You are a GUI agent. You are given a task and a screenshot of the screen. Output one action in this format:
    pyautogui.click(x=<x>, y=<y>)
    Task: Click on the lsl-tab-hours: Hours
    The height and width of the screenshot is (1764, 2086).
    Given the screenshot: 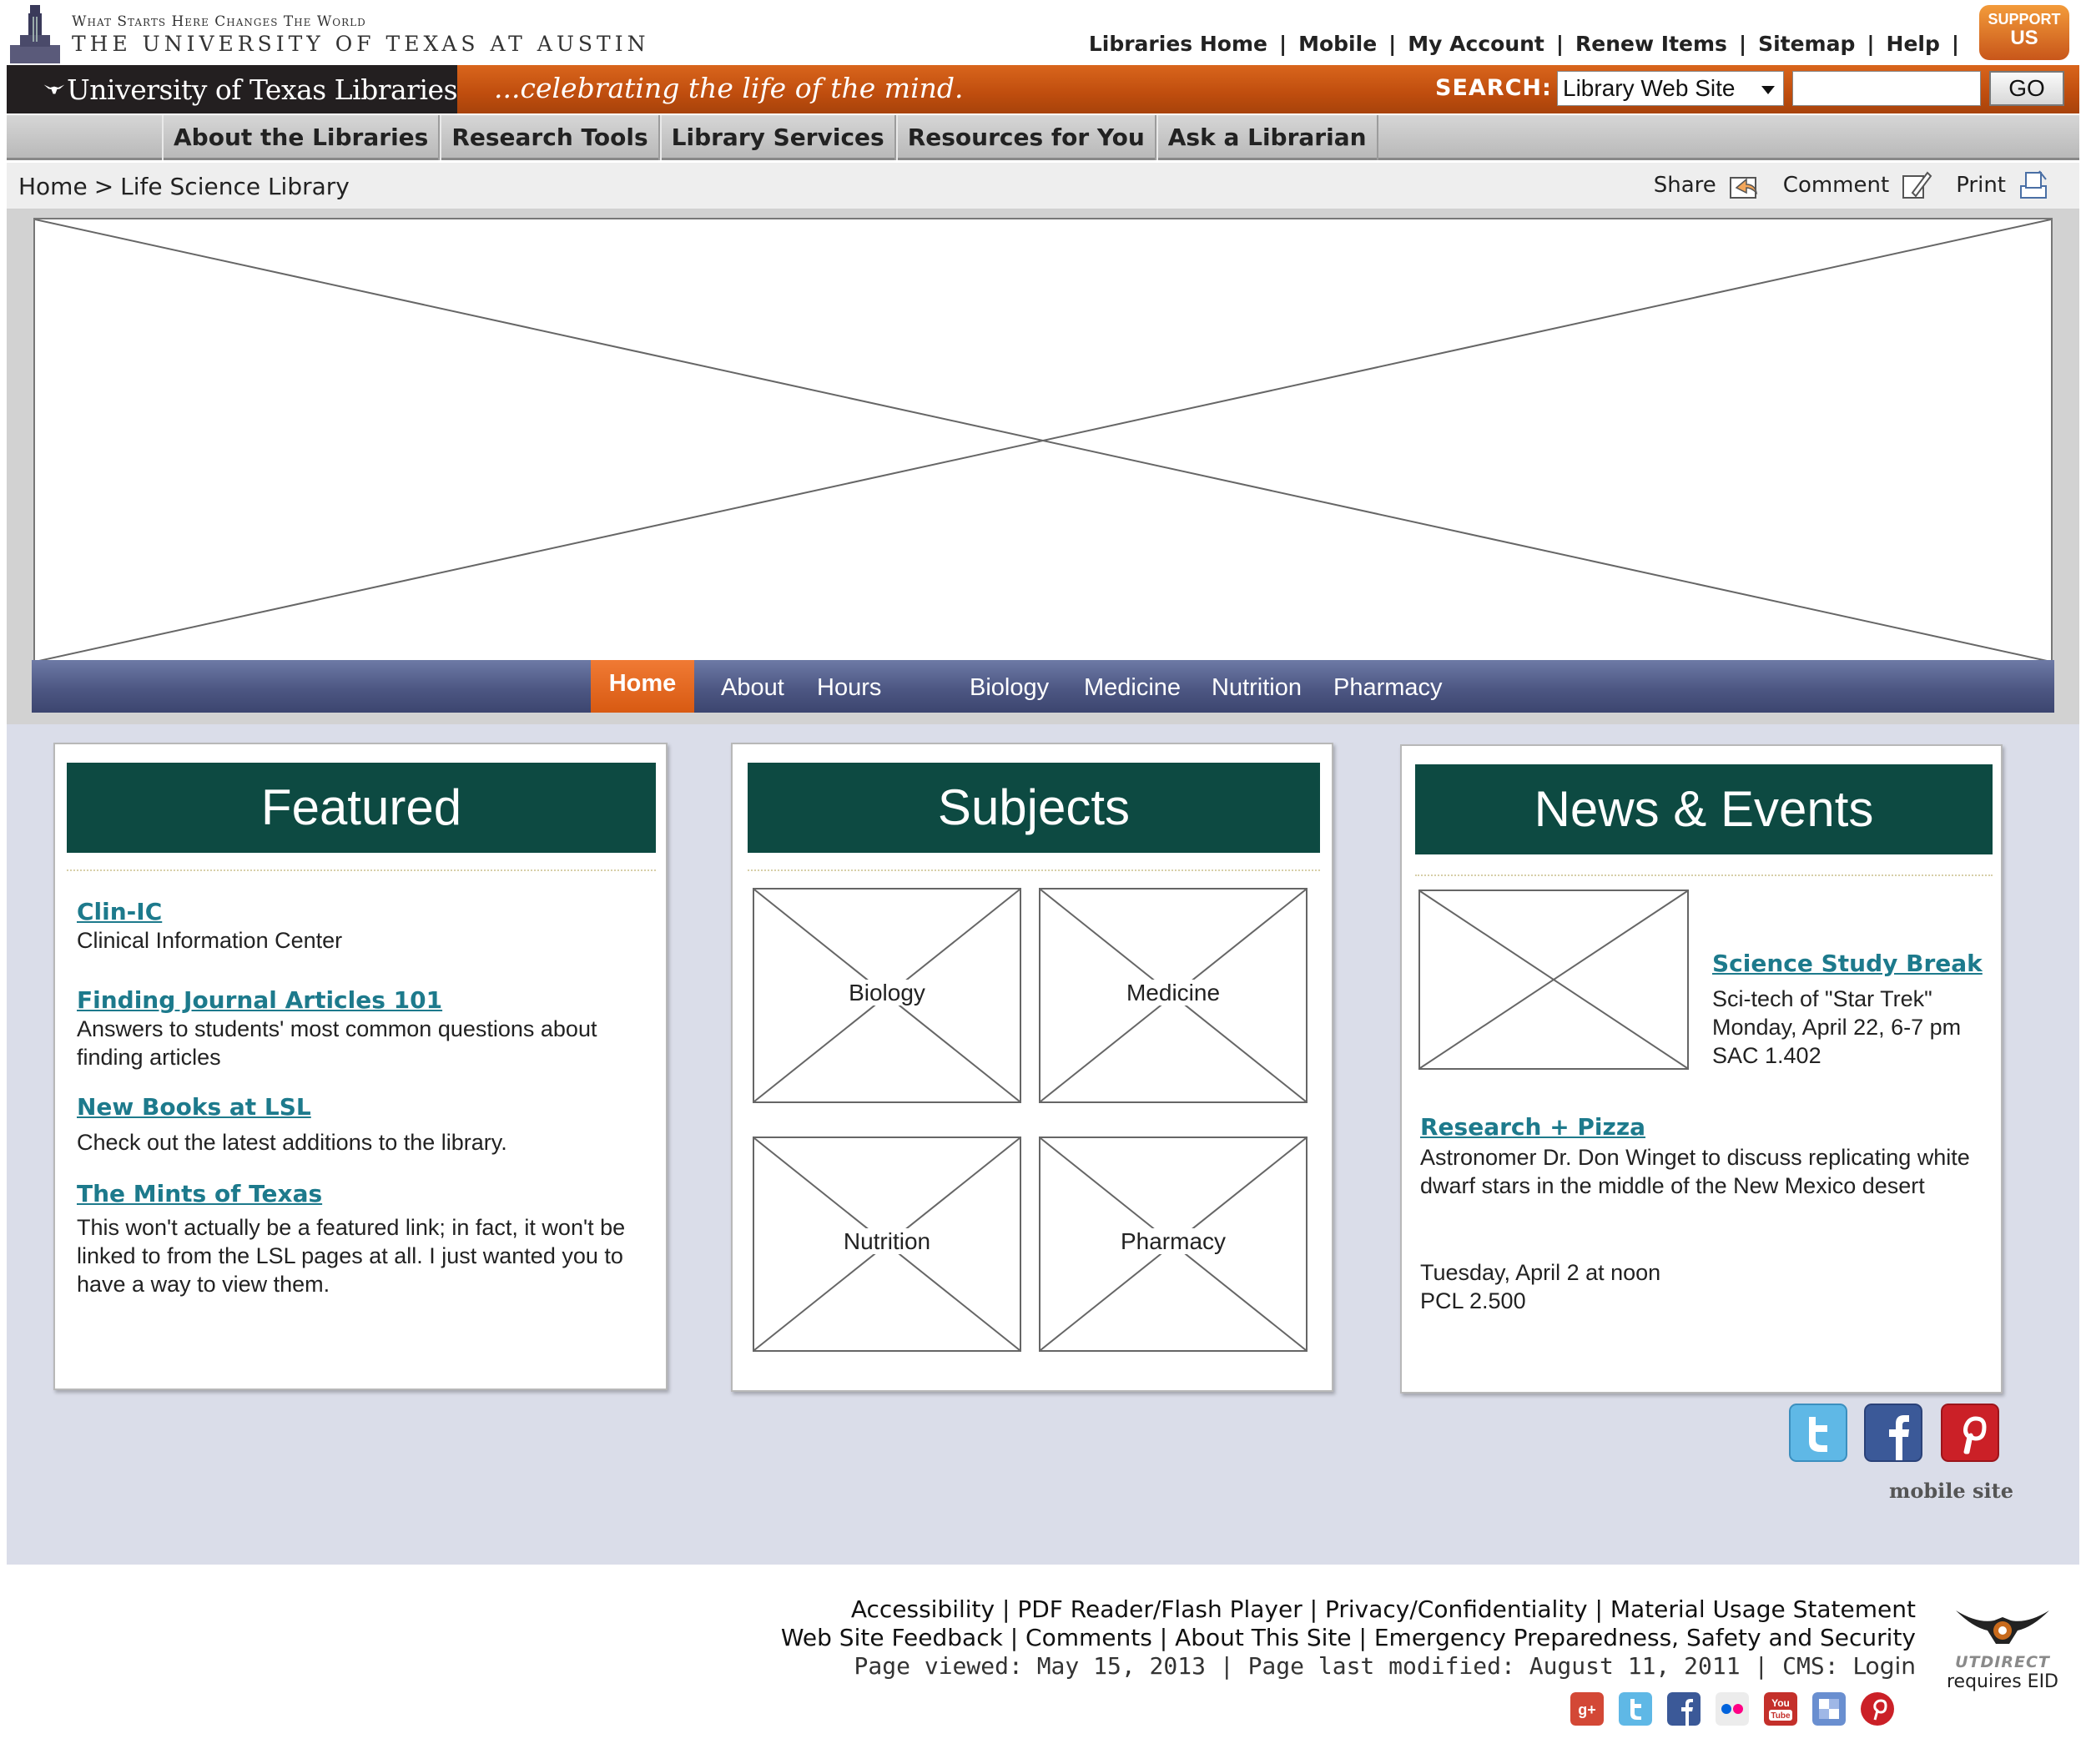 What is the action you would take?
    pyautogui.click(x=849, y=686)
    